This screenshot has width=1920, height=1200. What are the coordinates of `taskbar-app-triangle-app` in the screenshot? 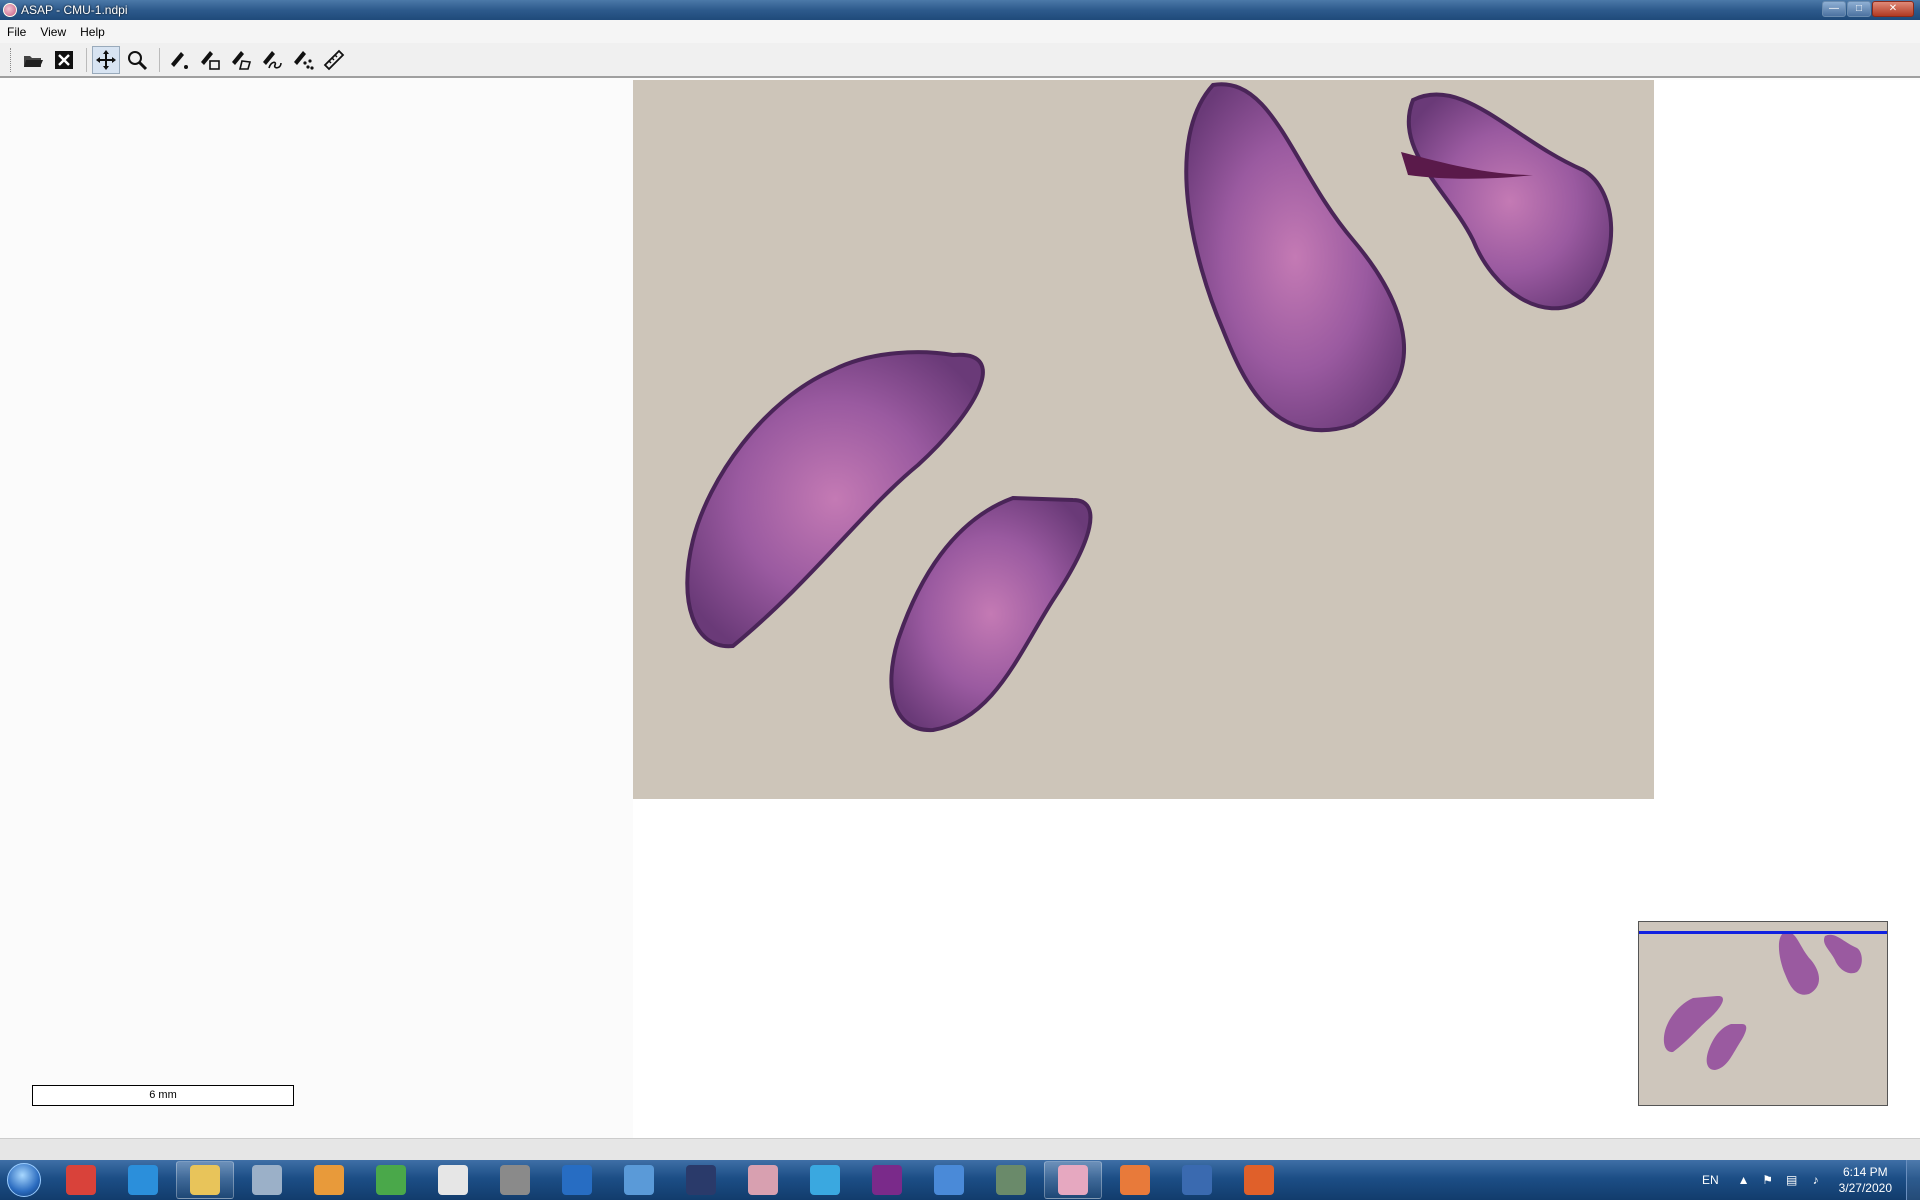 It's located at (825, 1180).